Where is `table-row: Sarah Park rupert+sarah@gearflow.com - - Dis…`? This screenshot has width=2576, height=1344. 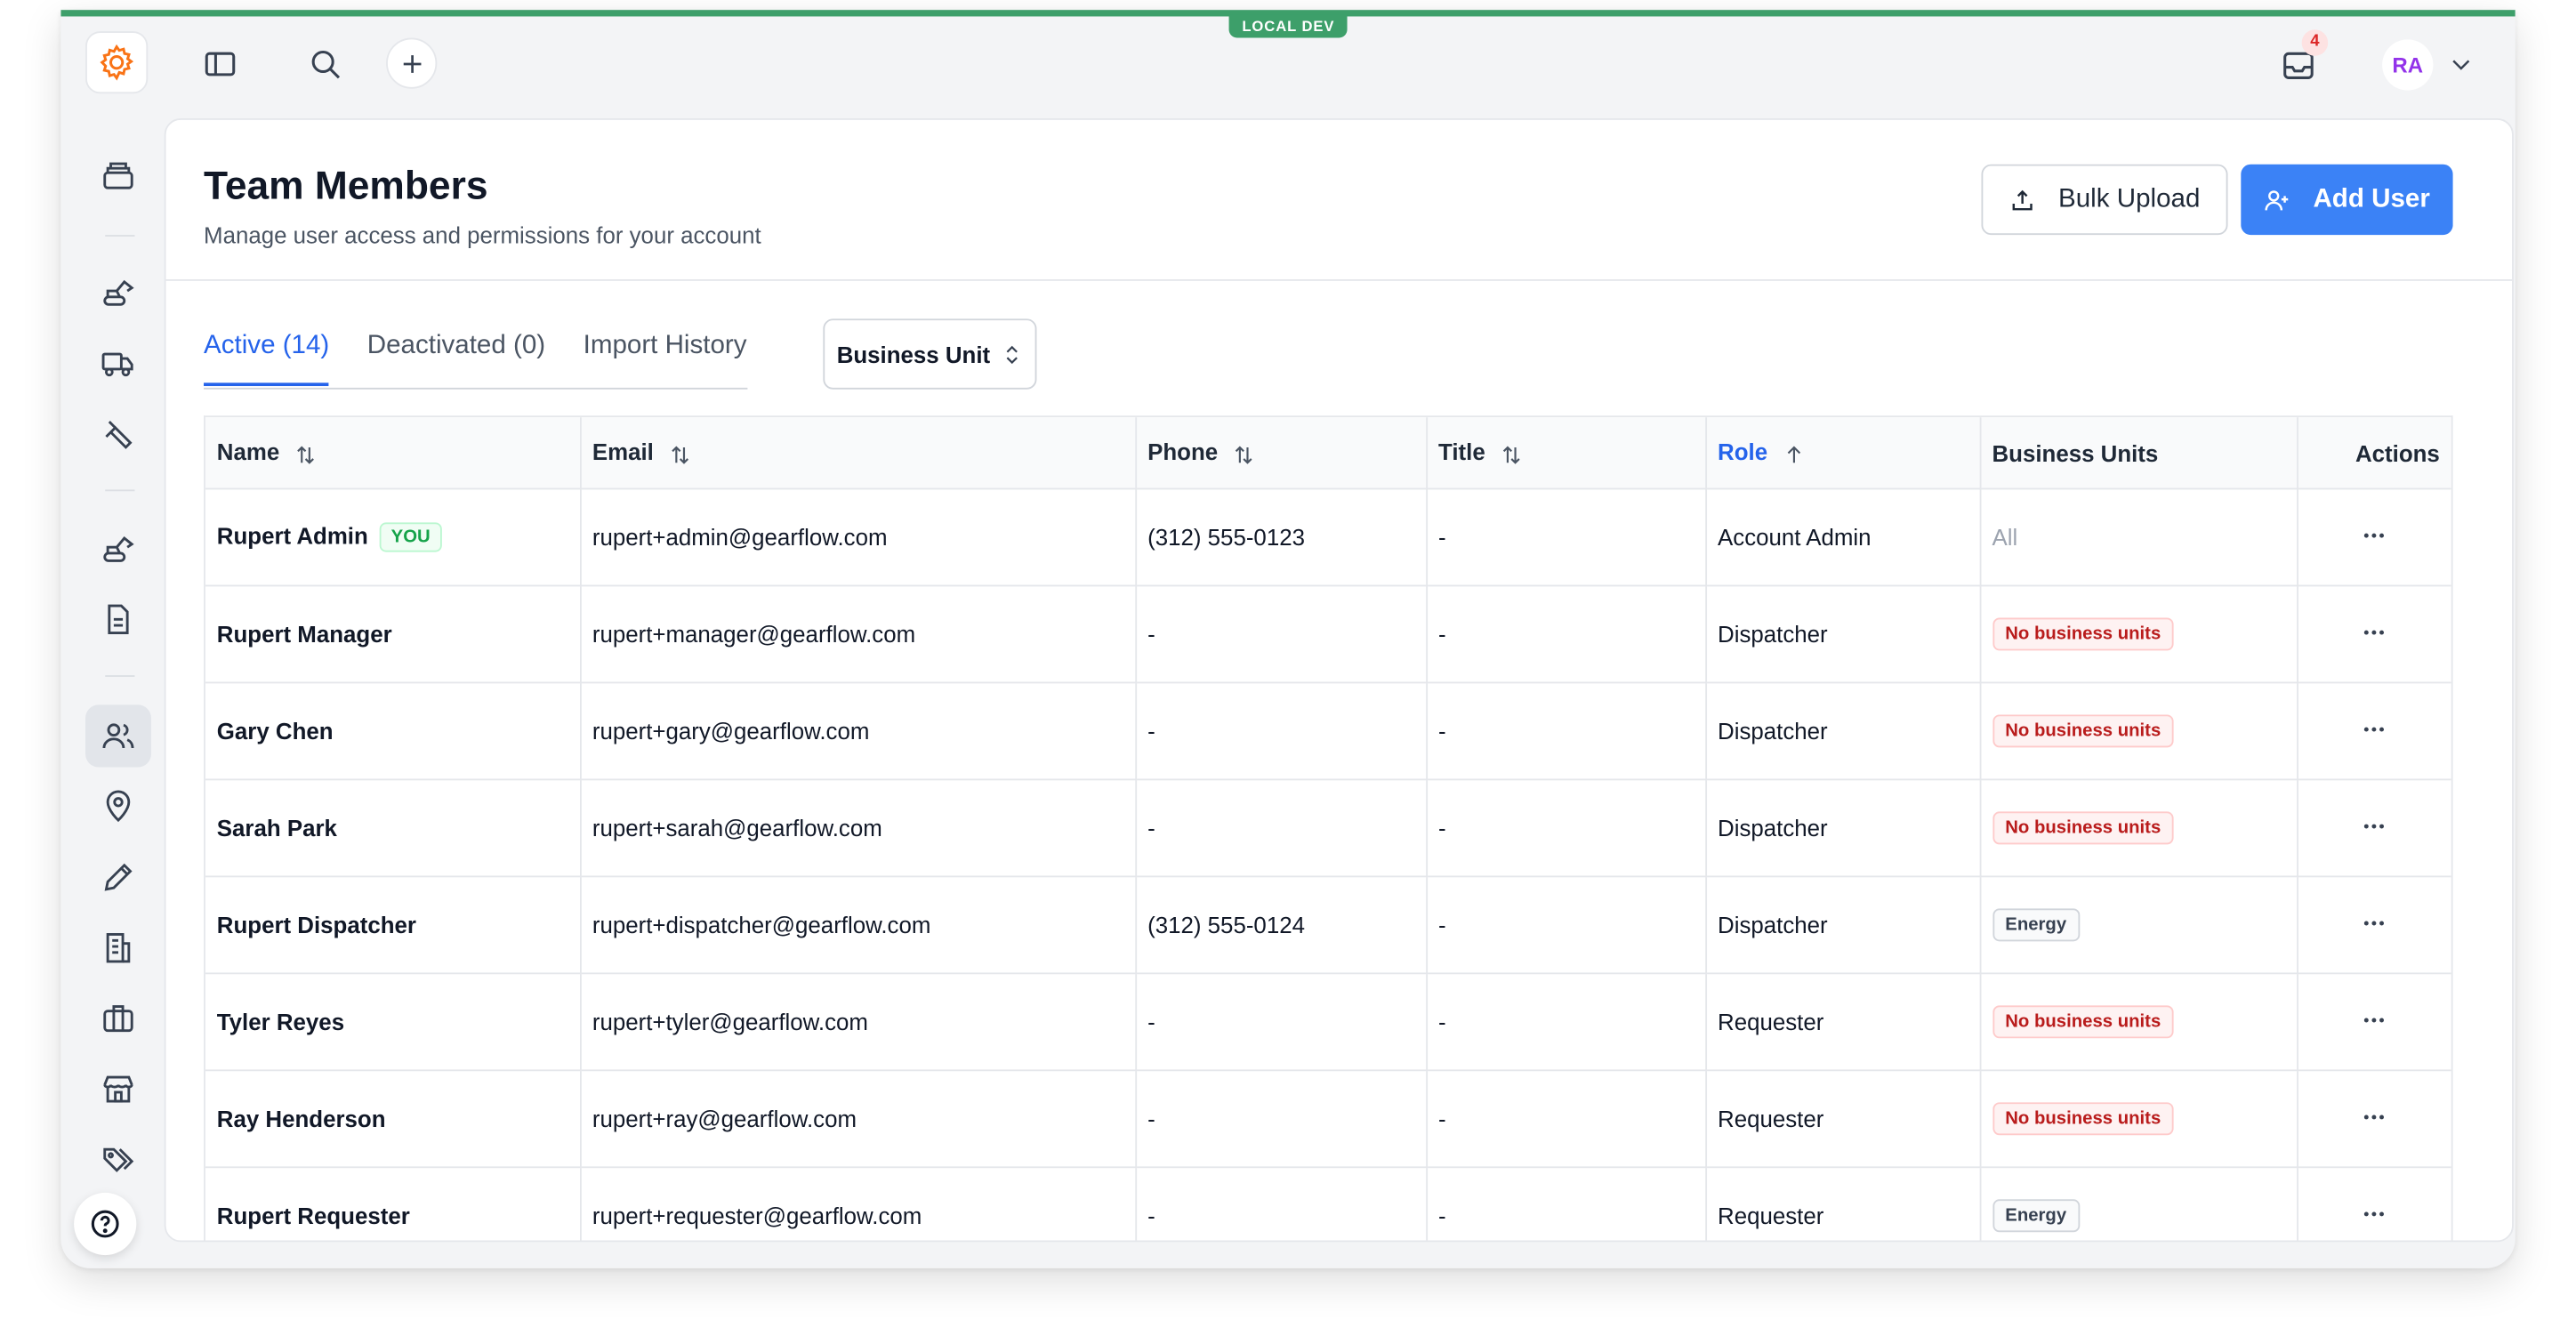
table-row: Sarah Park rupert+sarah@gearflow.com - - Dis… is located at coordinates (1328, 828).